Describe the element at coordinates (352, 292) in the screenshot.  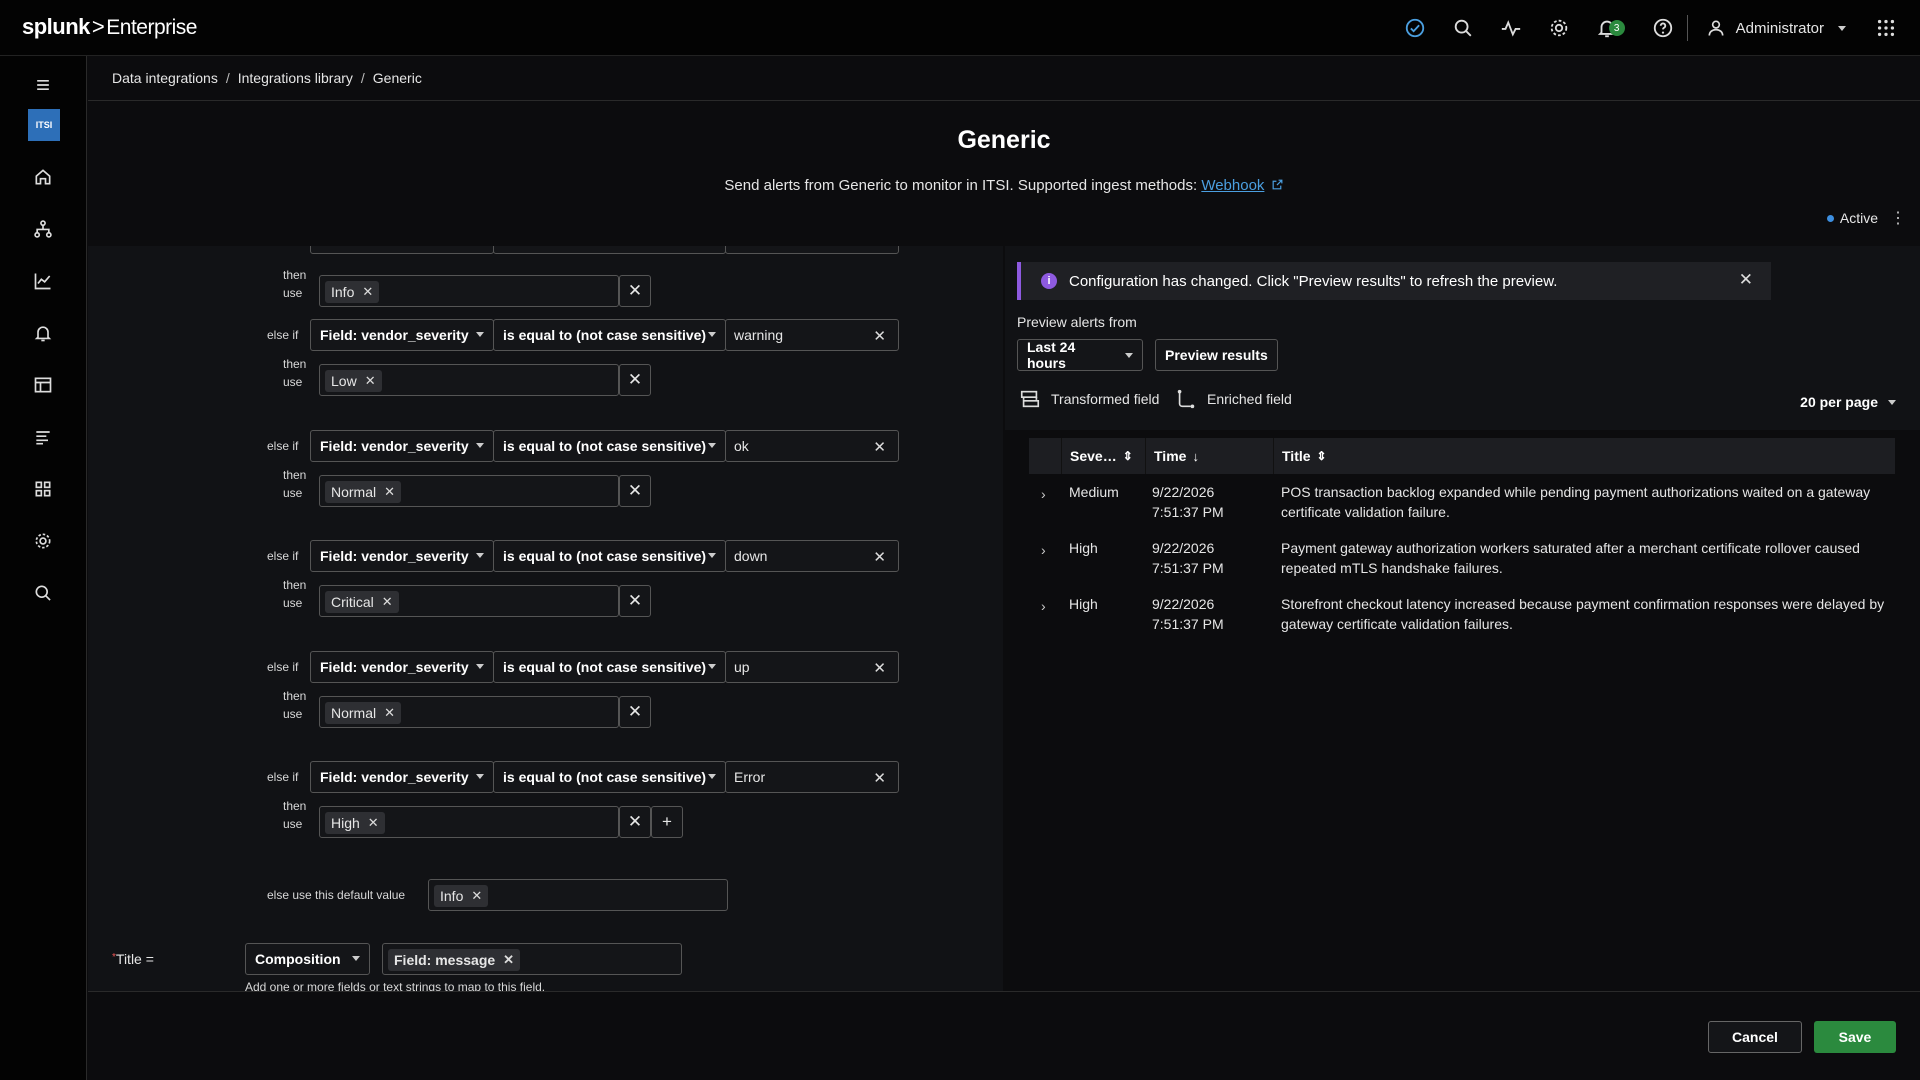
I see `value-chip: Info ✕` at that location.